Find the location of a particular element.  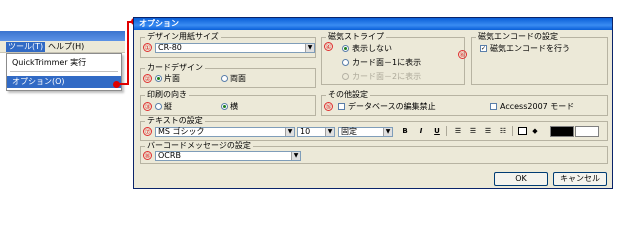

badge-7: ⑦ is located at coordinates (147, 131).